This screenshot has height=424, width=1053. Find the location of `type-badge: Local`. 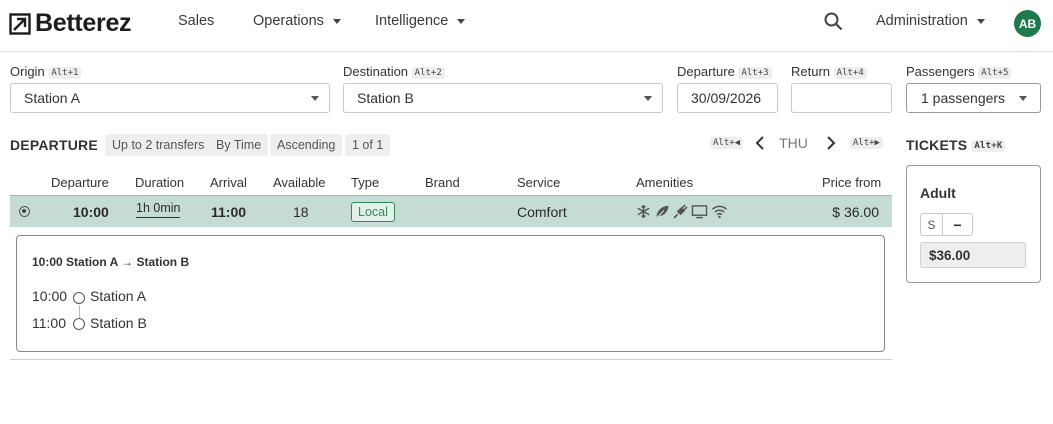

type-badge: Local is located at coordinates (373, 212).